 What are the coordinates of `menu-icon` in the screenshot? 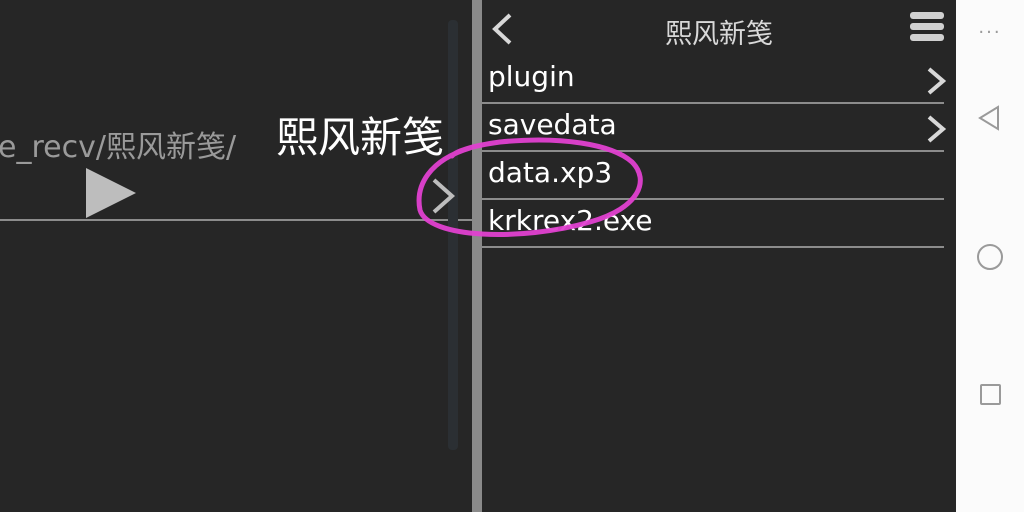 It's located at (927, 28).